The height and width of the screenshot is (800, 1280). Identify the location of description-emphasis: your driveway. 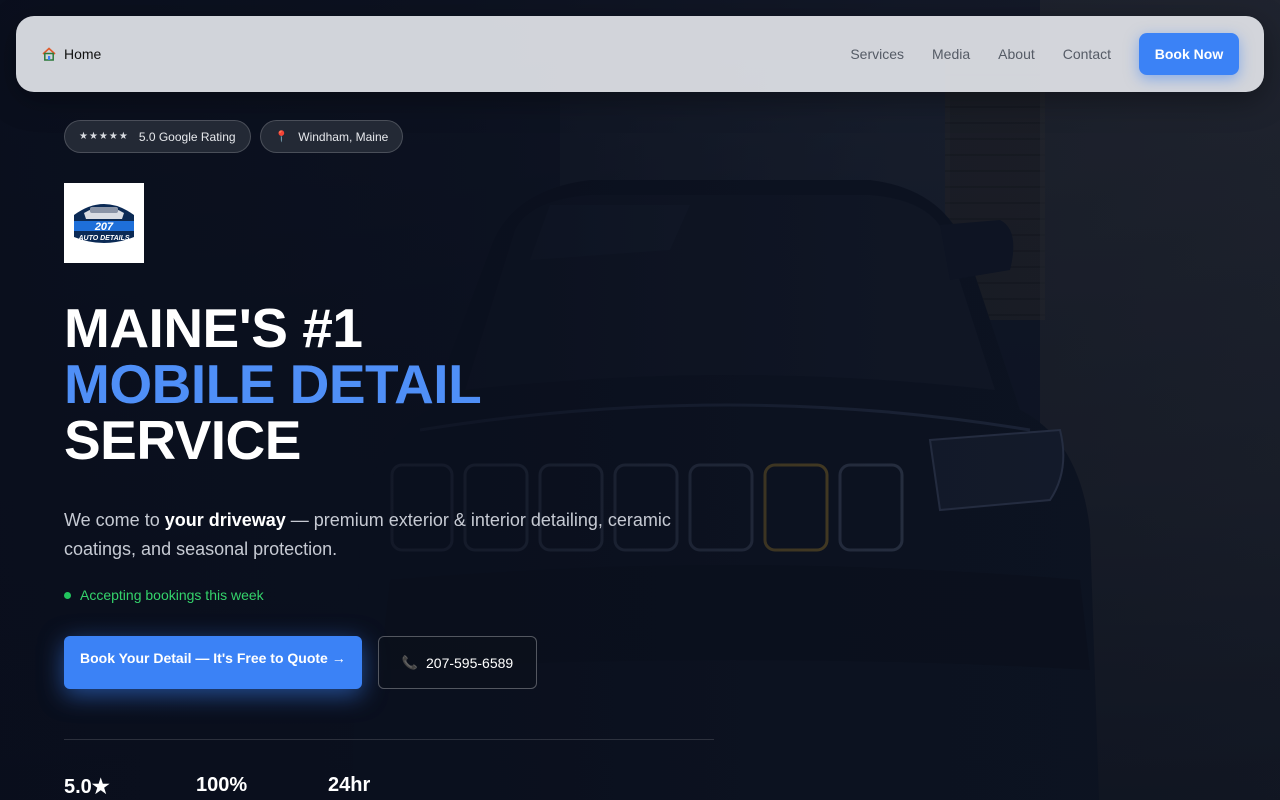
(225, 520).